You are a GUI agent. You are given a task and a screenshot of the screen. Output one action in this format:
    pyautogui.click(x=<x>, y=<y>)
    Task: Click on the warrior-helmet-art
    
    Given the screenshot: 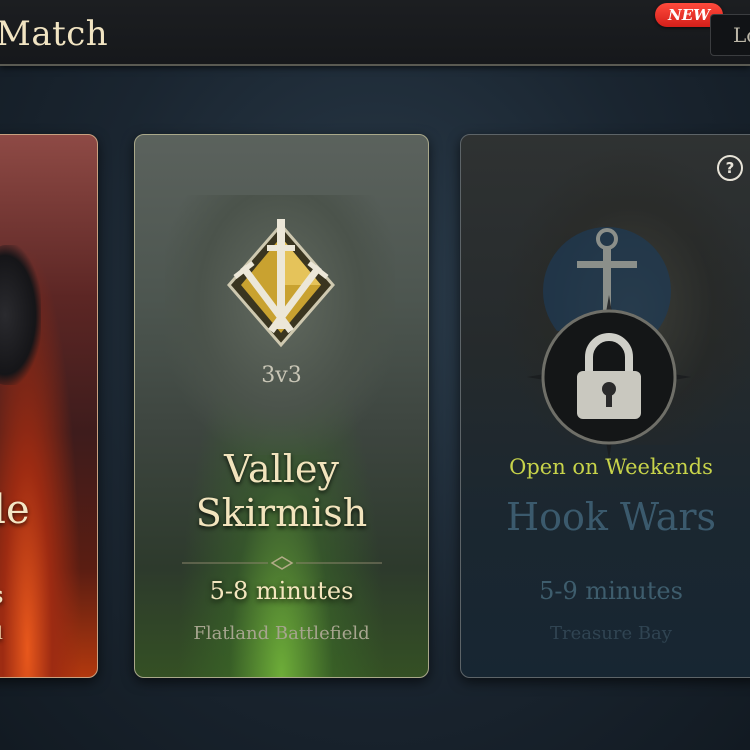 What is the action you would take?
    pyautogui.click(x=20, y=315)
    